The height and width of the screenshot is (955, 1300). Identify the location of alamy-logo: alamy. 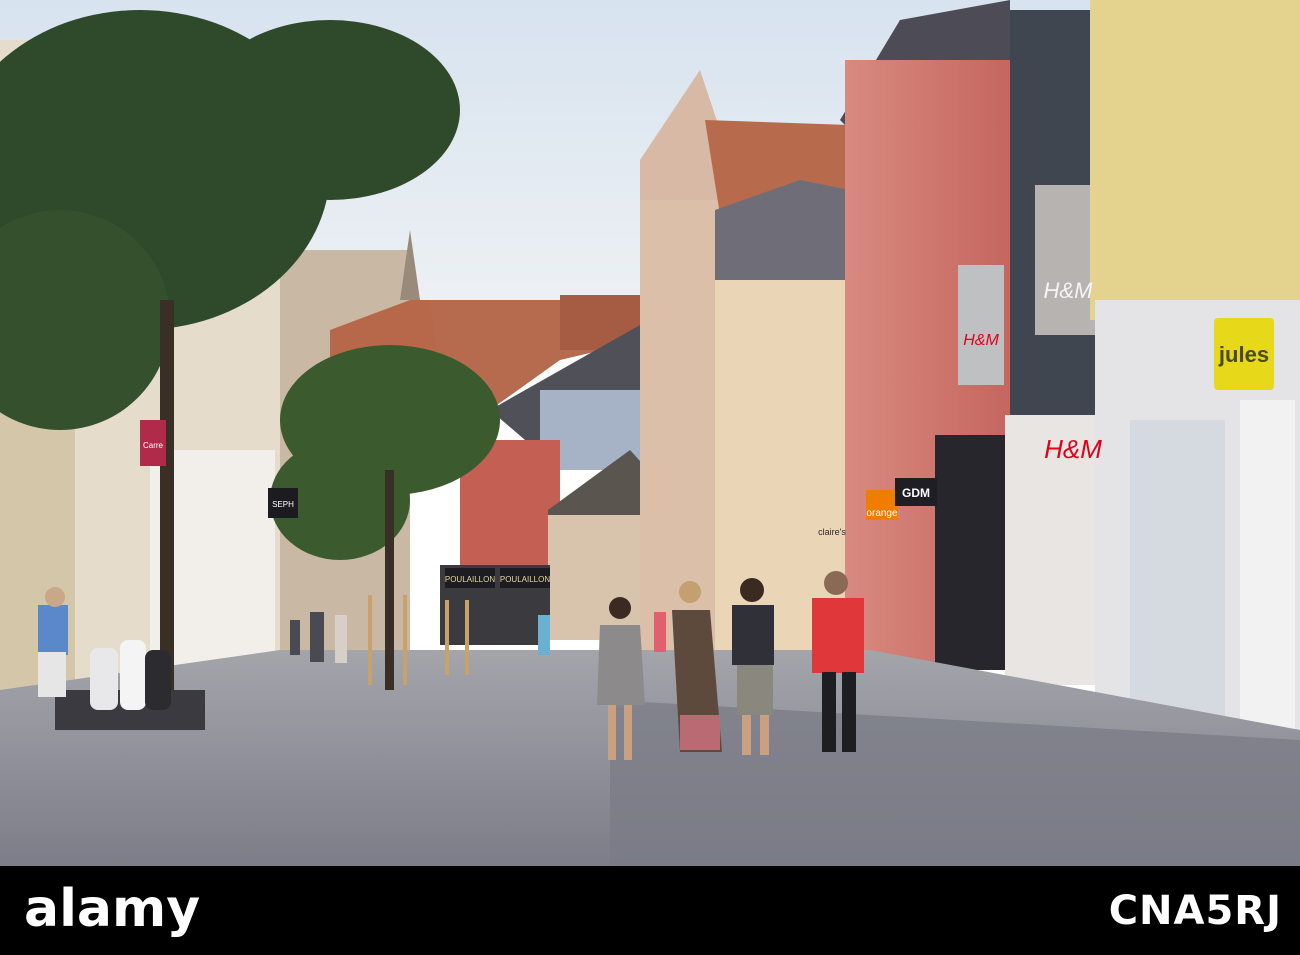
(112, 909).